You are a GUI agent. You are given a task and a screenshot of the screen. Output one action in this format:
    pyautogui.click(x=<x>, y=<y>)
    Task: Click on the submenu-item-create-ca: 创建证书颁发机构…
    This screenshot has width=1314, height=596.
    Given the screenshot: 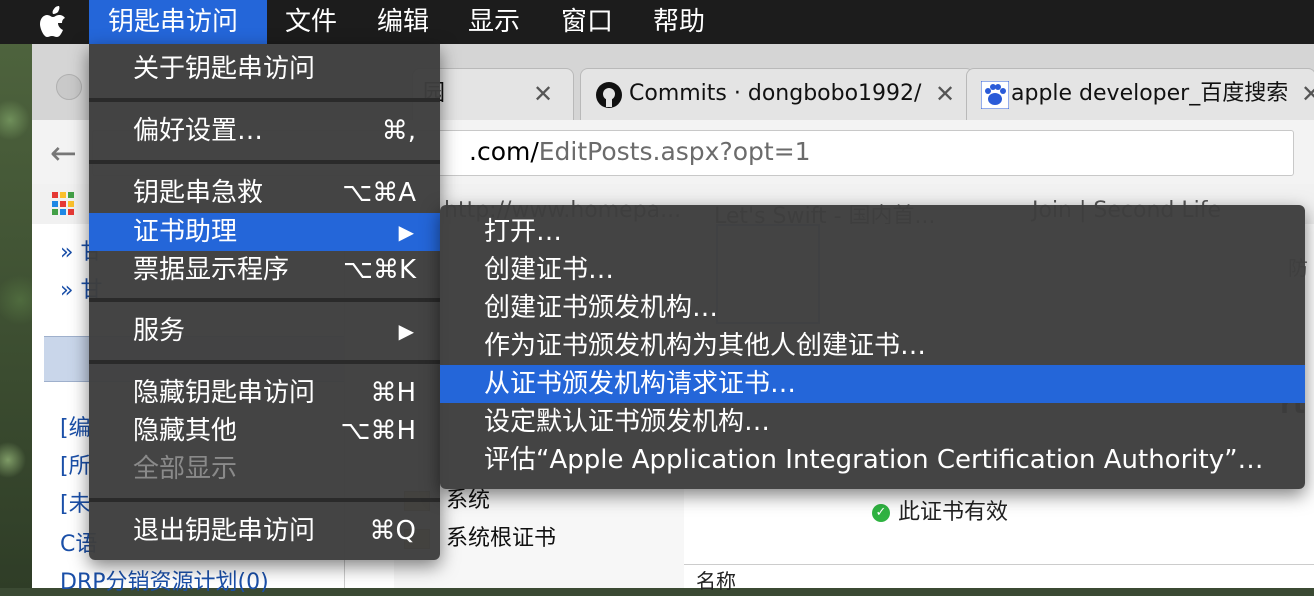 What is the action you would take?
    pyautogui.click(x=872, y=308)
    